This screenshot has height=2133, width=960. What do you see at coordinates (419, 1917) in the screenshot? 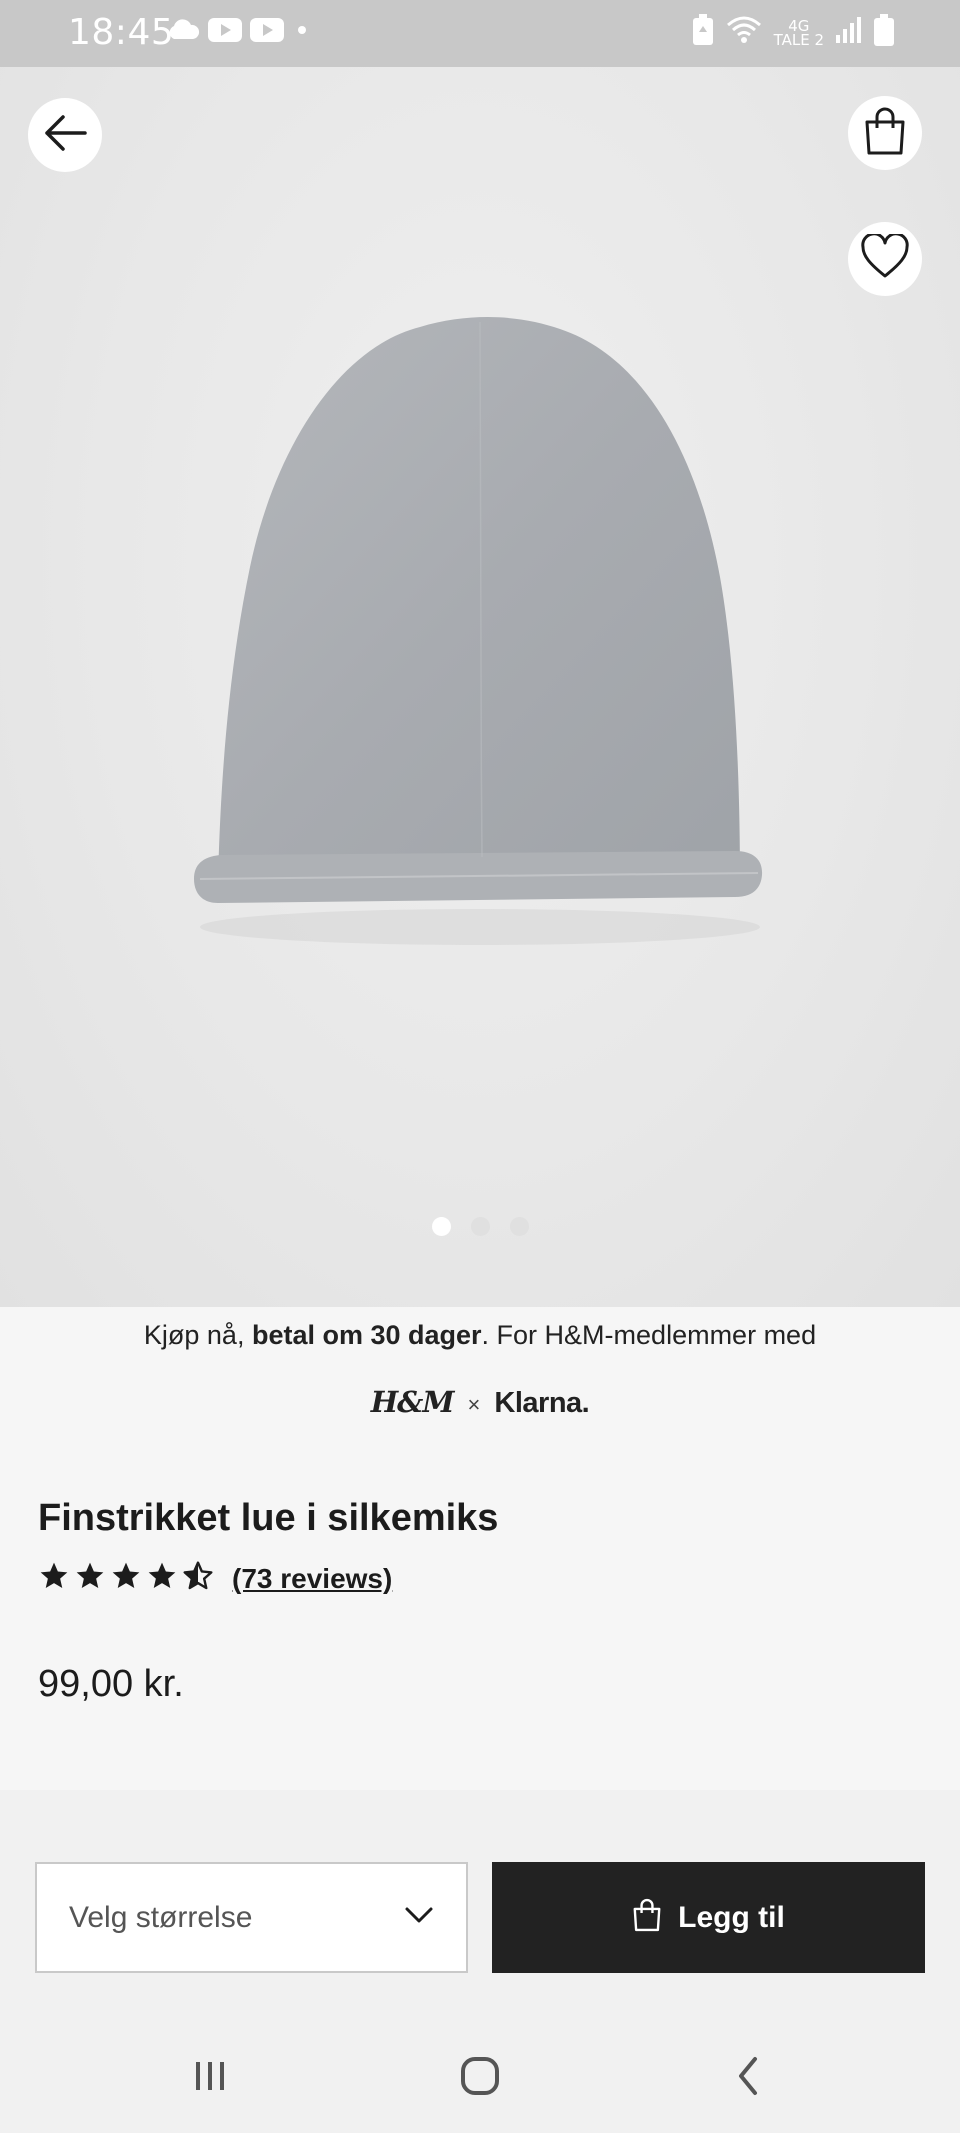
I see `chevron-down-icon` at bounding box center [419, 1917].